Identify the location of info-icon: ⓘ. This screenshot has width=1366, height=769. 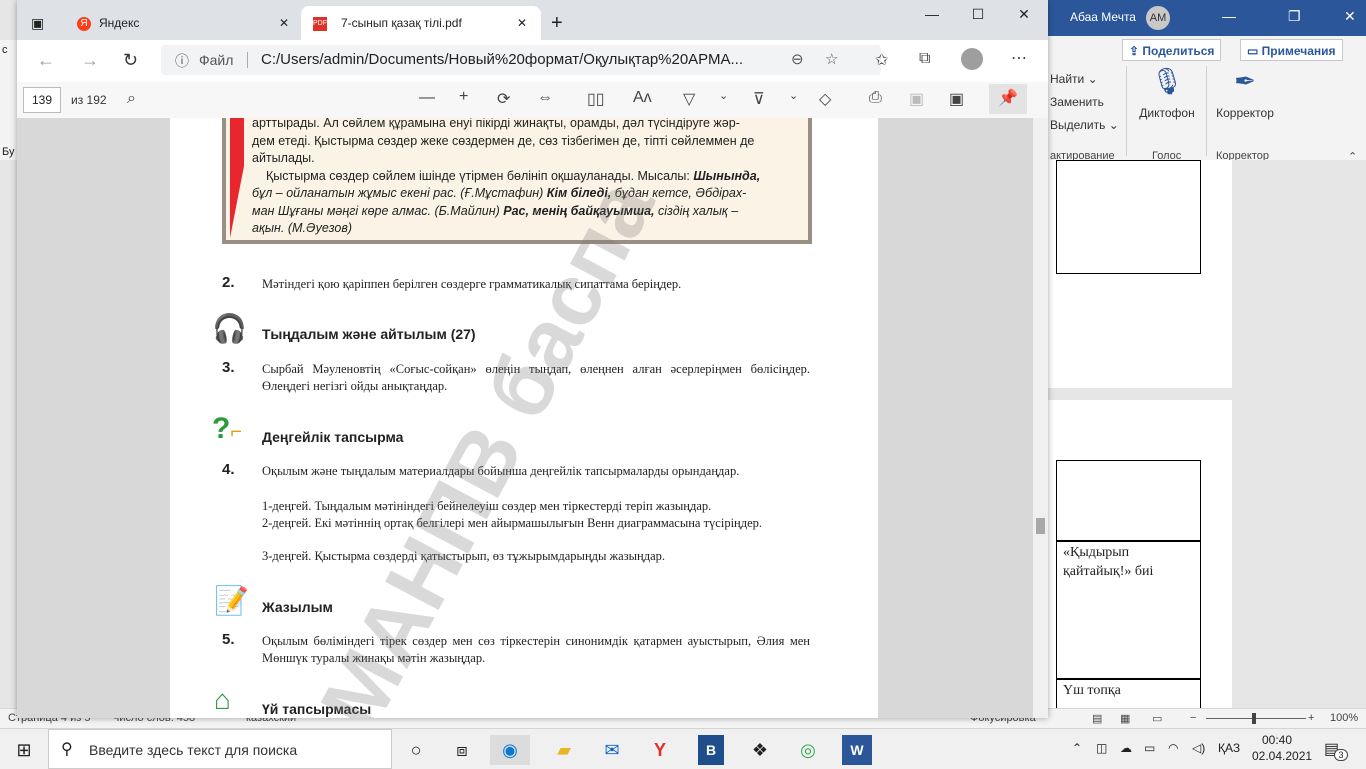
(182, 61).